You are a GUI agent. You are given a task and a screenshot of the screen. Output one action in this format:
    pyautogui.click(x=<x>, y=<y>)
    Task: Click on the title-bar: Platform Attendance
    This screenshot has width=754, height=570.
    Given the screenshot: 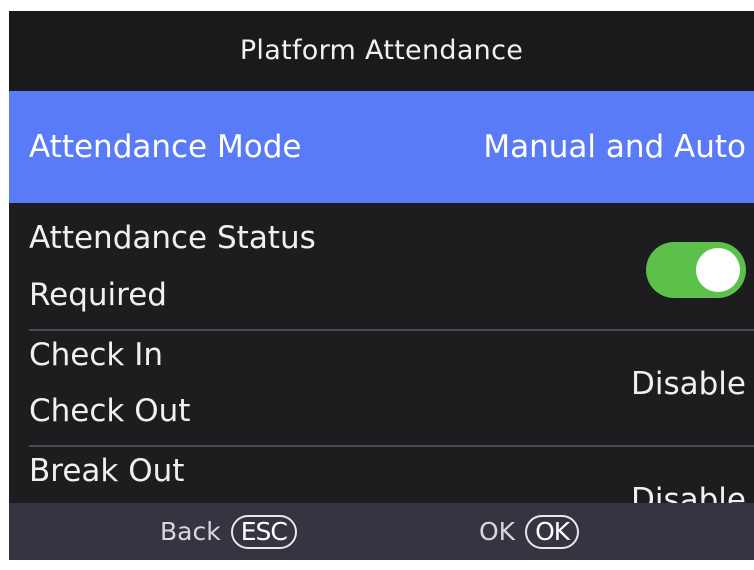 What is the action you would take?
    pyautogui.click(x=381, y=50)
    